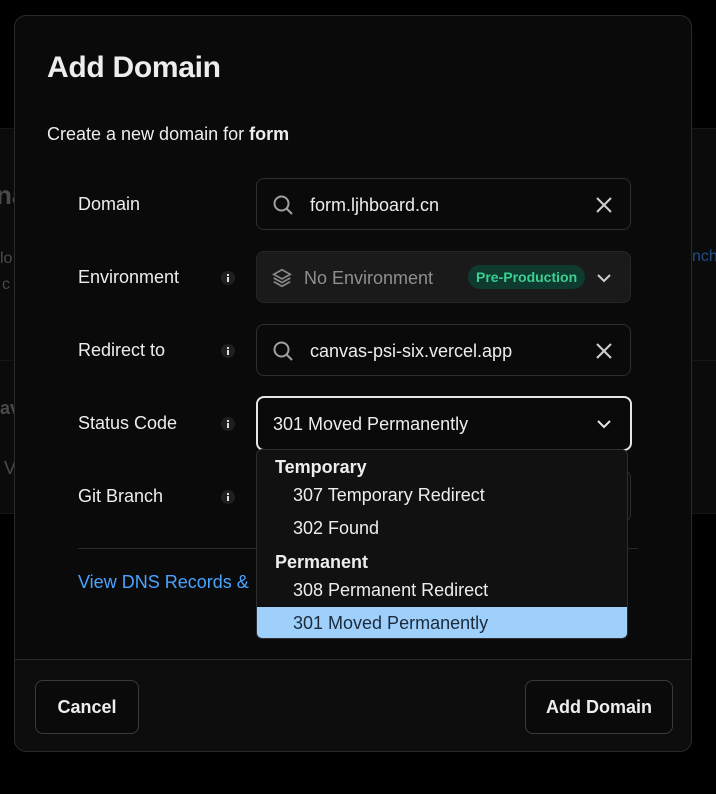  Describe the element at coordinates (129, 277) in the screenshot. I see `environment-label: Environment` at that location.